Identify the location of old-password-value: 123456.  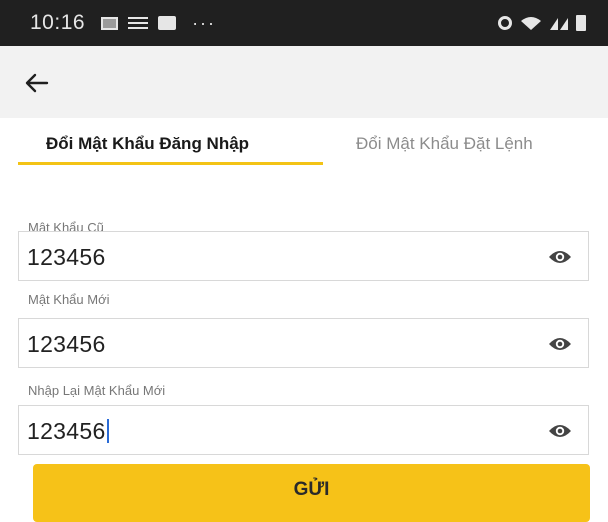
(66, 257).